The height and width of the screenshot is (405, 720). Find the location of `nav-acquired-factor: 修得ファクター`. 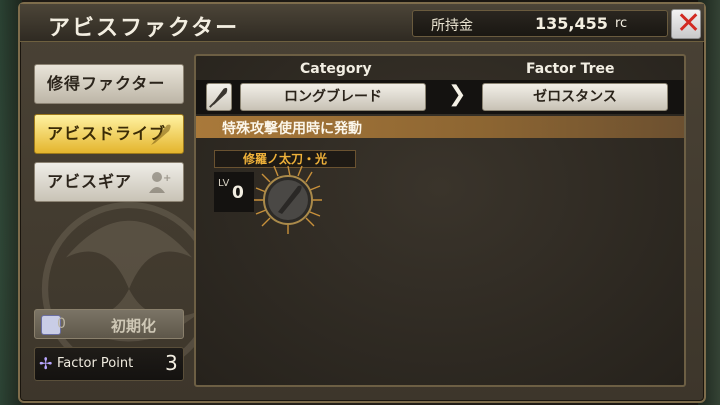

nav-acquired-factor: 修得ファクター is located at coordinates (109, 84).